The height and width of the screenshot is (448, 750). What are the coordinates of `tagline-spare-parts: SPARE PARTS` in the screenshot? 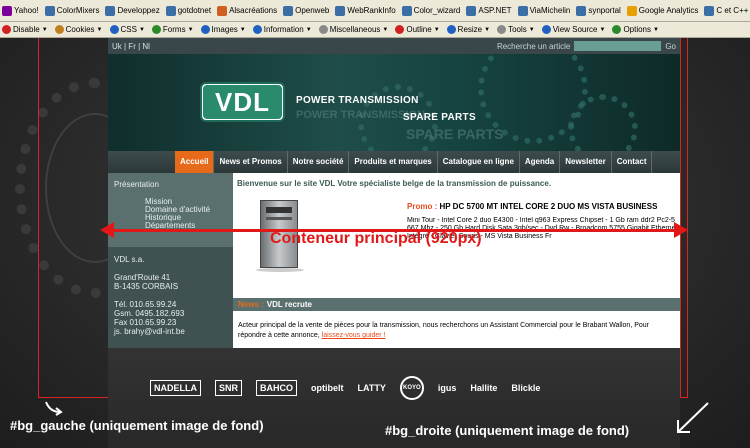 It's located at (439, 117).